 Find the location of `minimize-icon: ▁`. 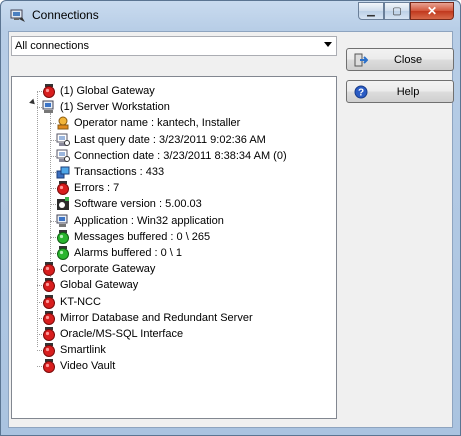

minimize-icon: ▁ is located at coordinates (371, 11).